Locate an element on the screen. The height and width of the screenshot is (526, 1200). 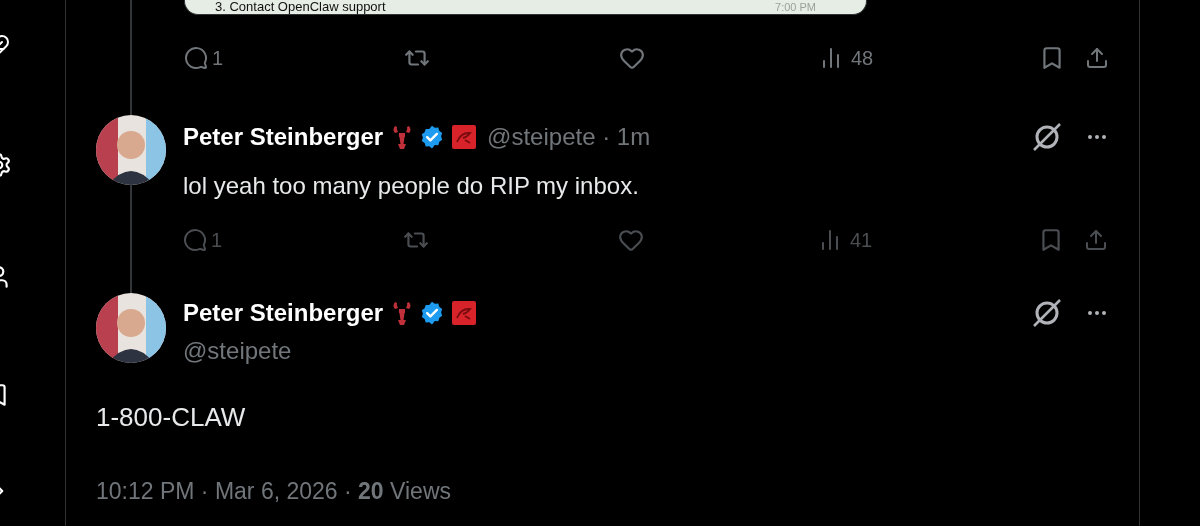
views-button: 41 is located at coordinates (845, 240).